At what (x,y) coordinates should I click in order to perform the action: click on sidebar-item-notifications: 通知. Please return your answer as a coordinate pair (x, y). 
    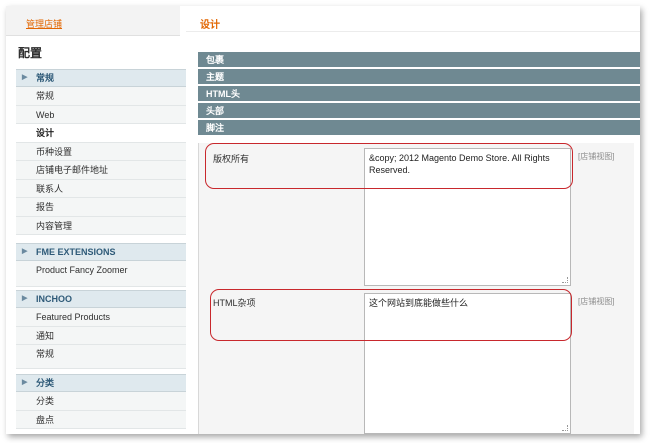
    Looking at the image, I should click on (101, 335).